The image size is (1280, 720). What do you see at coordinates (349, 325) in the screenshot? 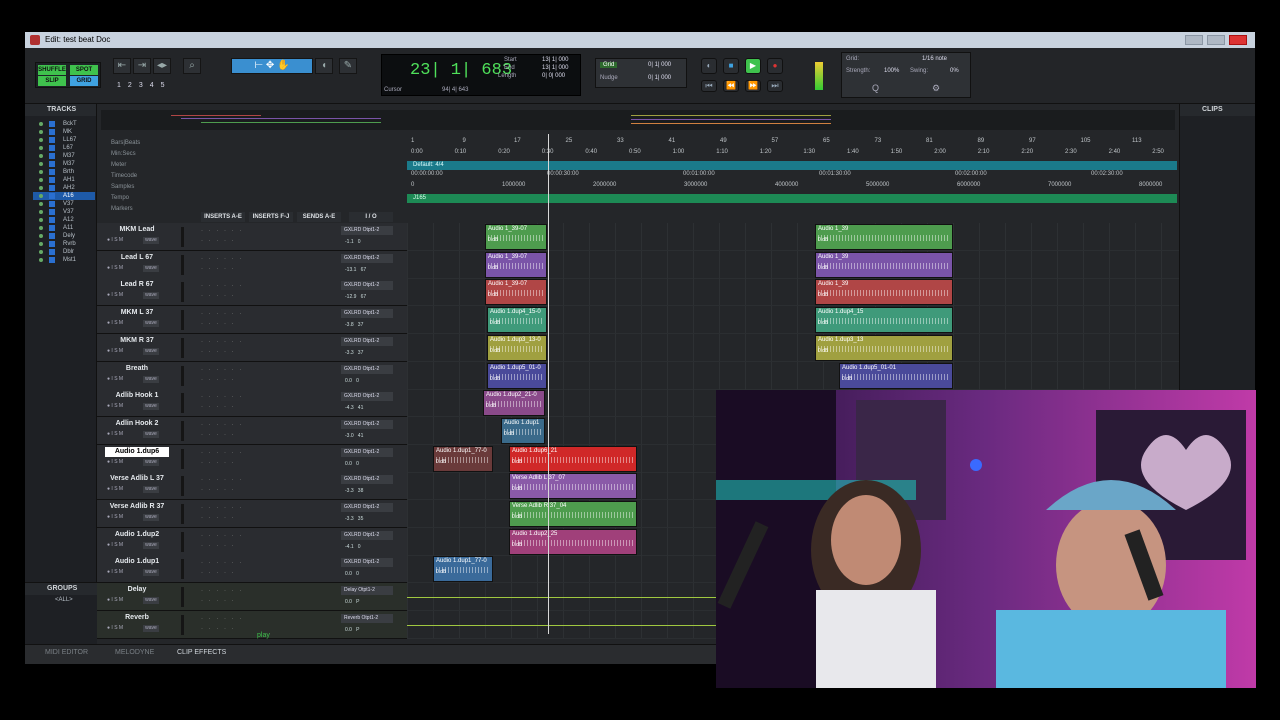
I see `track-volume: -3.8` at bounding box center [349, 325].